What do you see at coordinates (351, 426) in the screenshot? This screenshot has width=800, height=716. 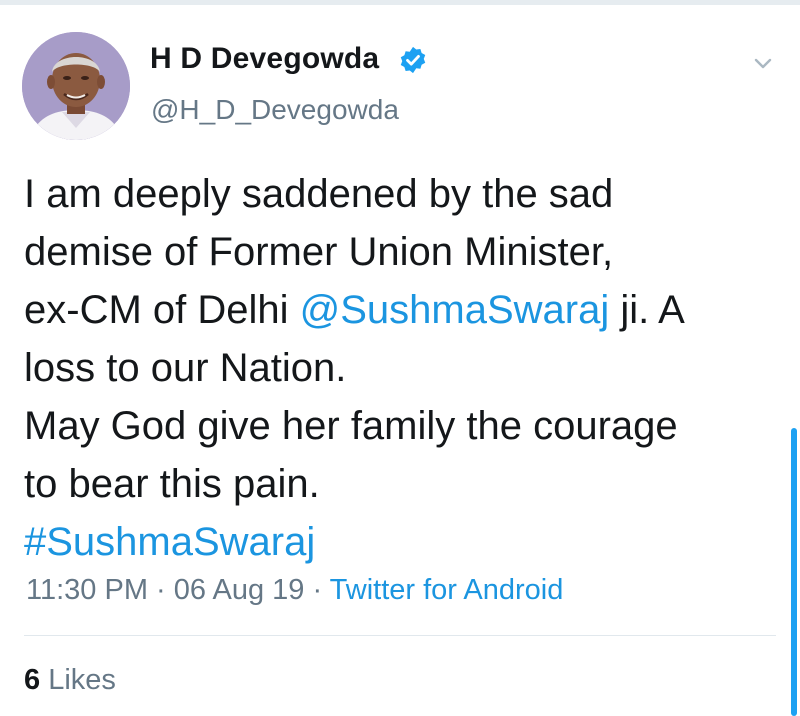 I see `tweet-text-line: May God give her family the courage` at bounding box center [351, 426].